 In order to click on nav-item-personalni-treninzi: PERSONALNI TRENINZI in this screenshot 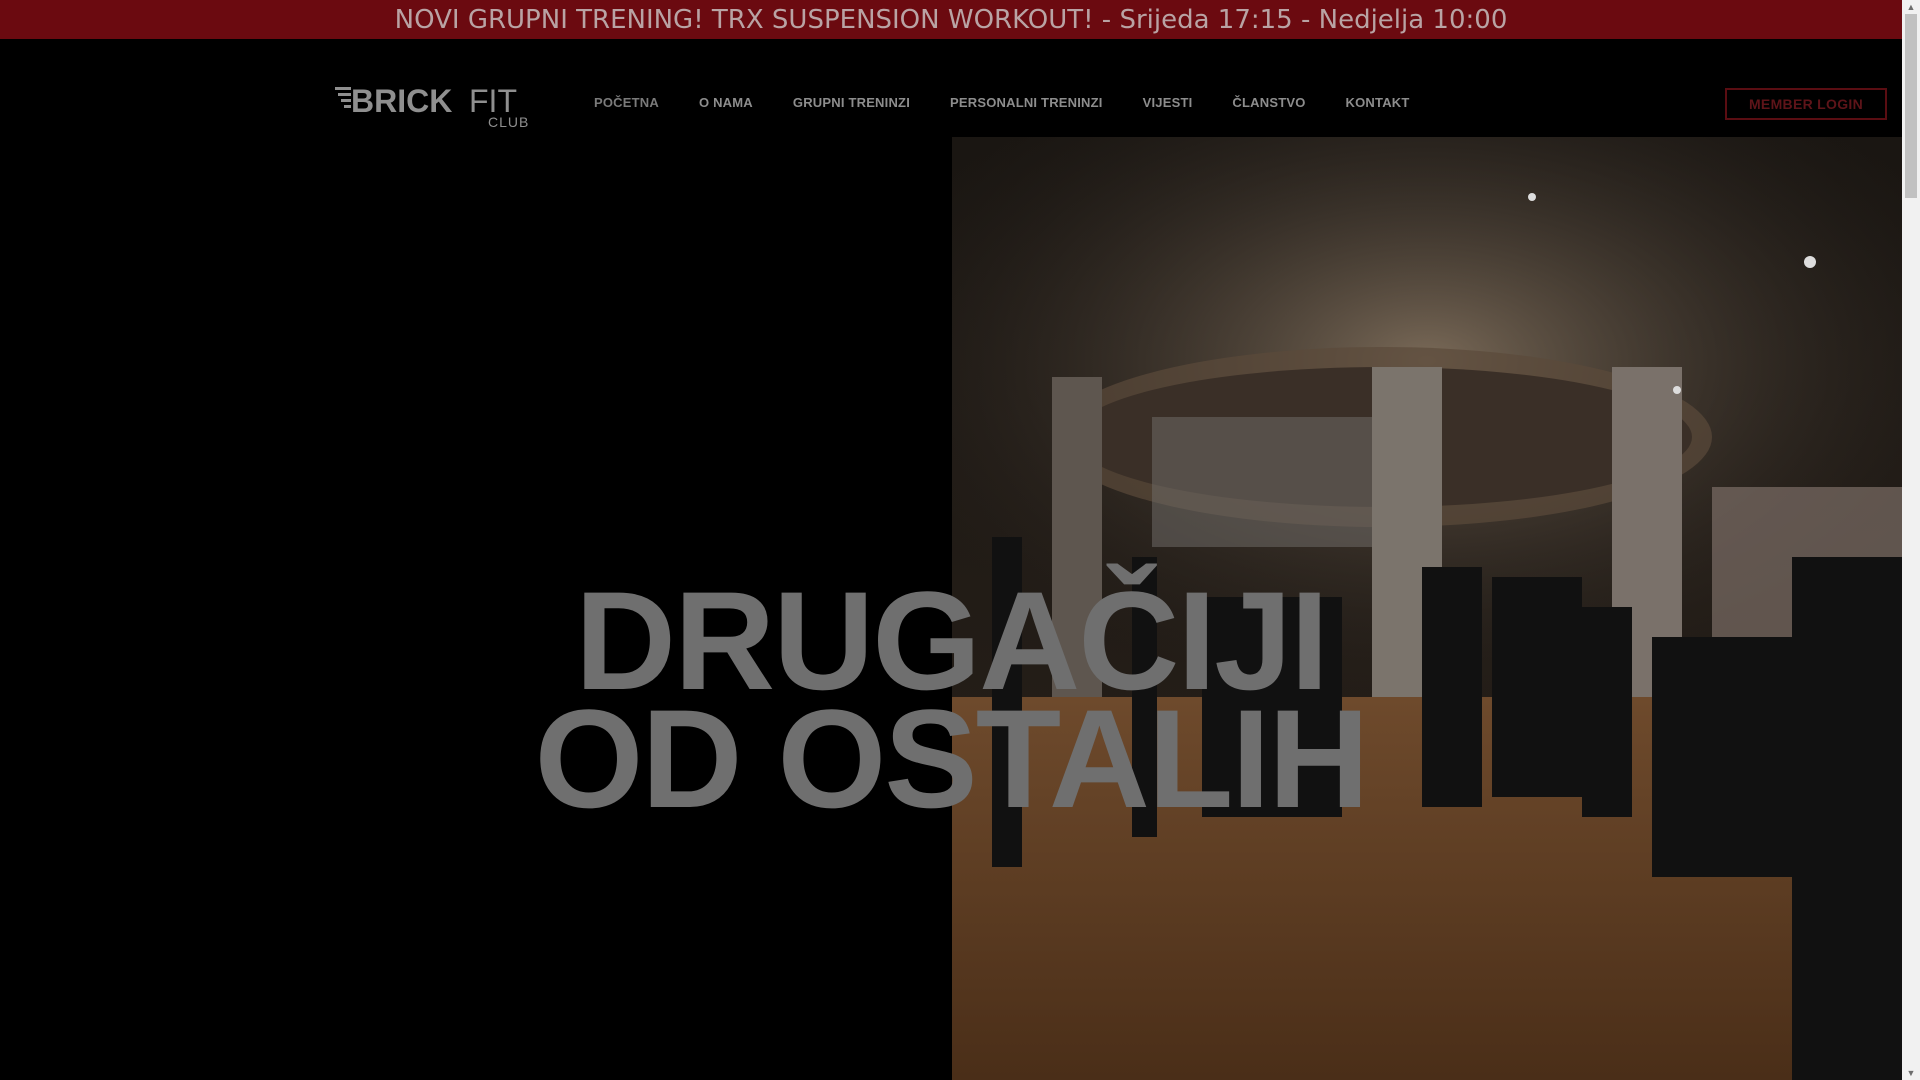, I will do `click(1026, 102)`.